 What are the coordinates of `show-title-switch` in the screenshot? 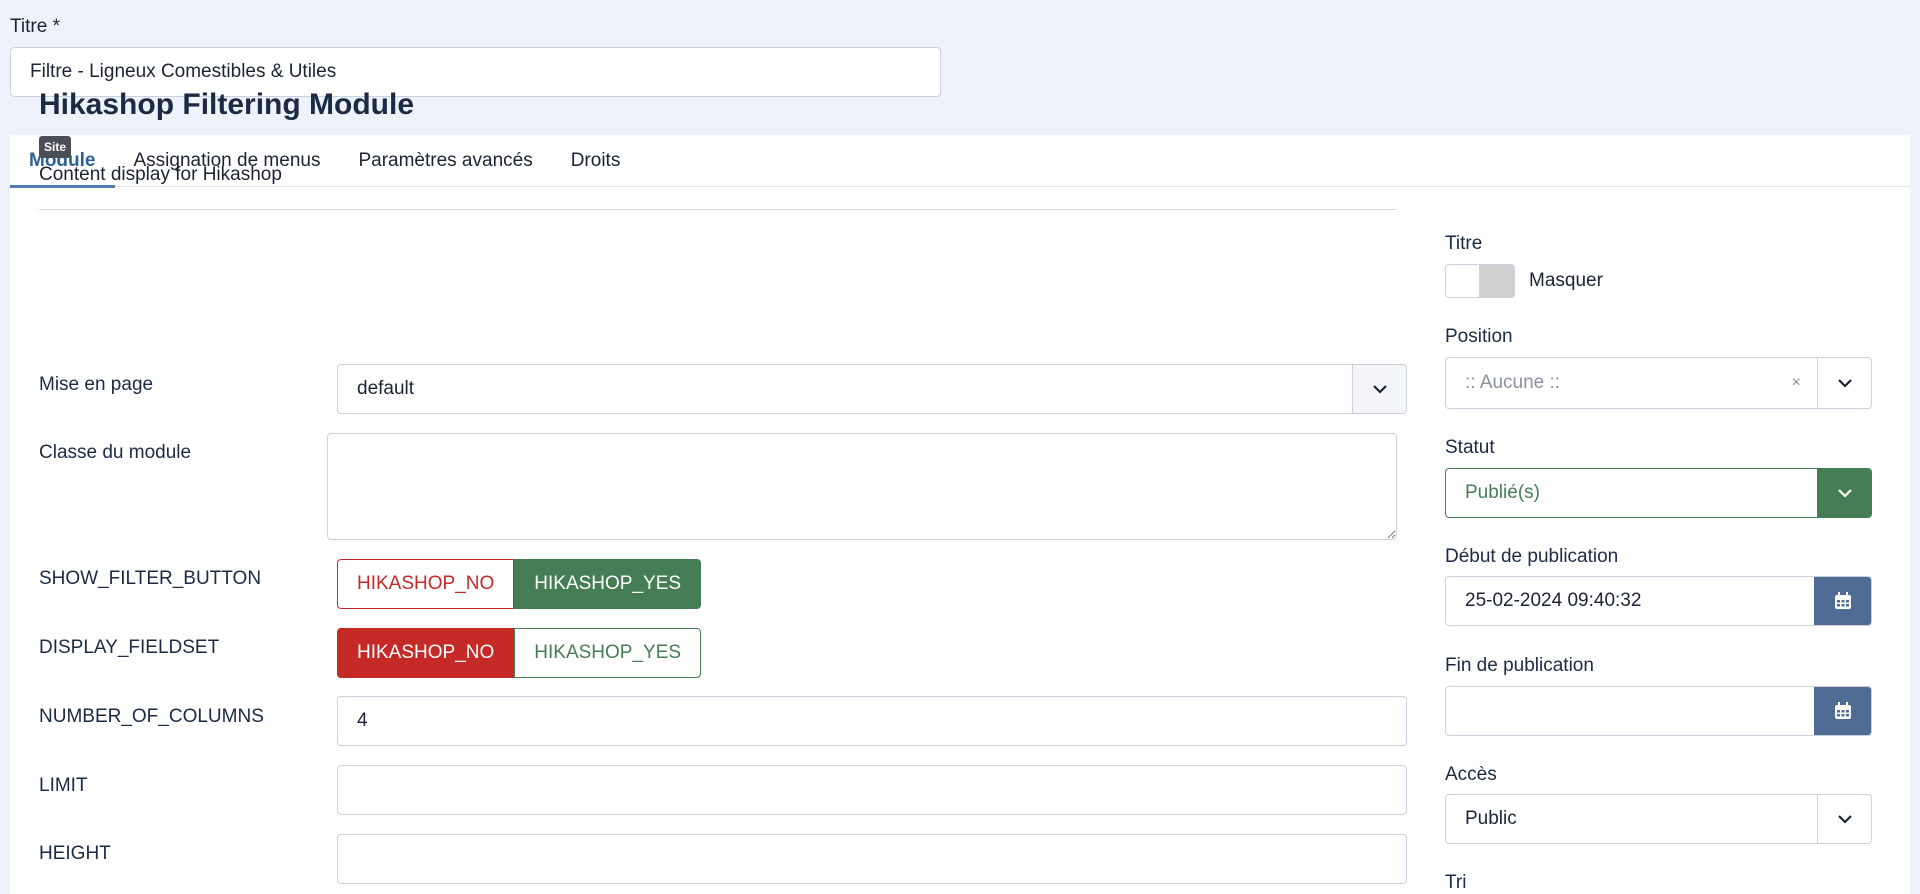 It's located at (1480, 281).